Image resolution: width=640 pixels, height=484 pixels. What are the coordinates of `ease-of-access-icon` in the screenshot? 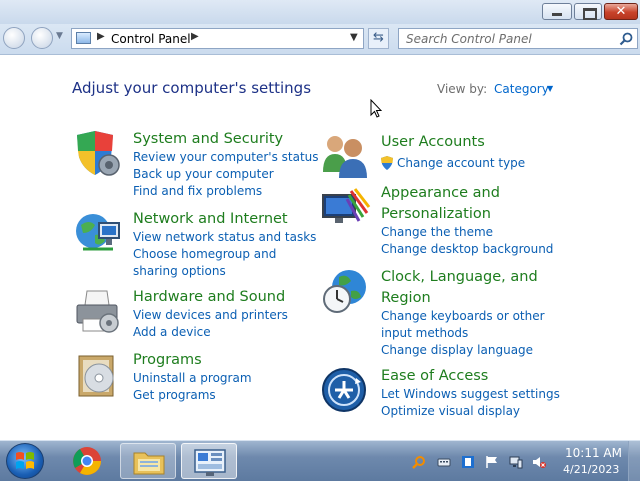 It's located at (344, 390).